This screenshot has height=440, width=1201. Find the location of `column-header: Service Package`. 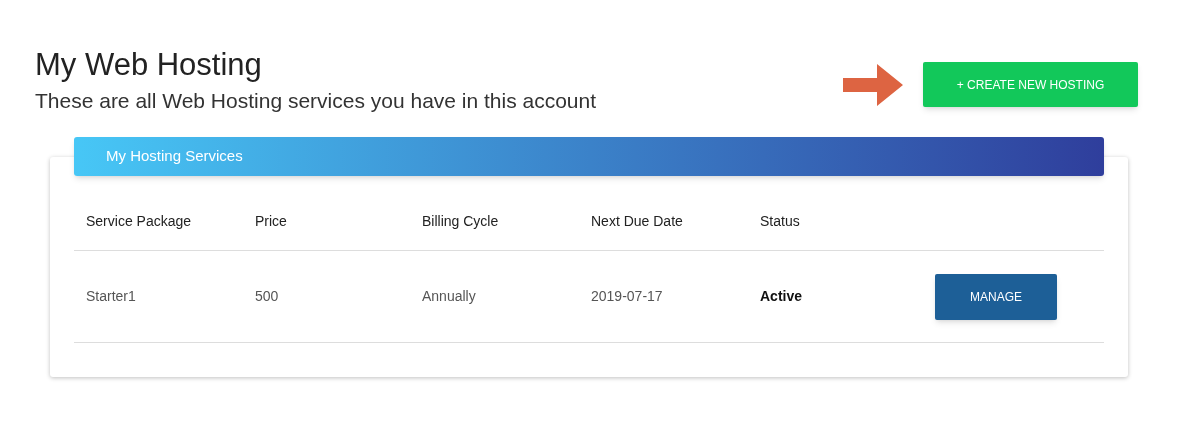

column-header: Service Package is located at coordinates (139, 221).